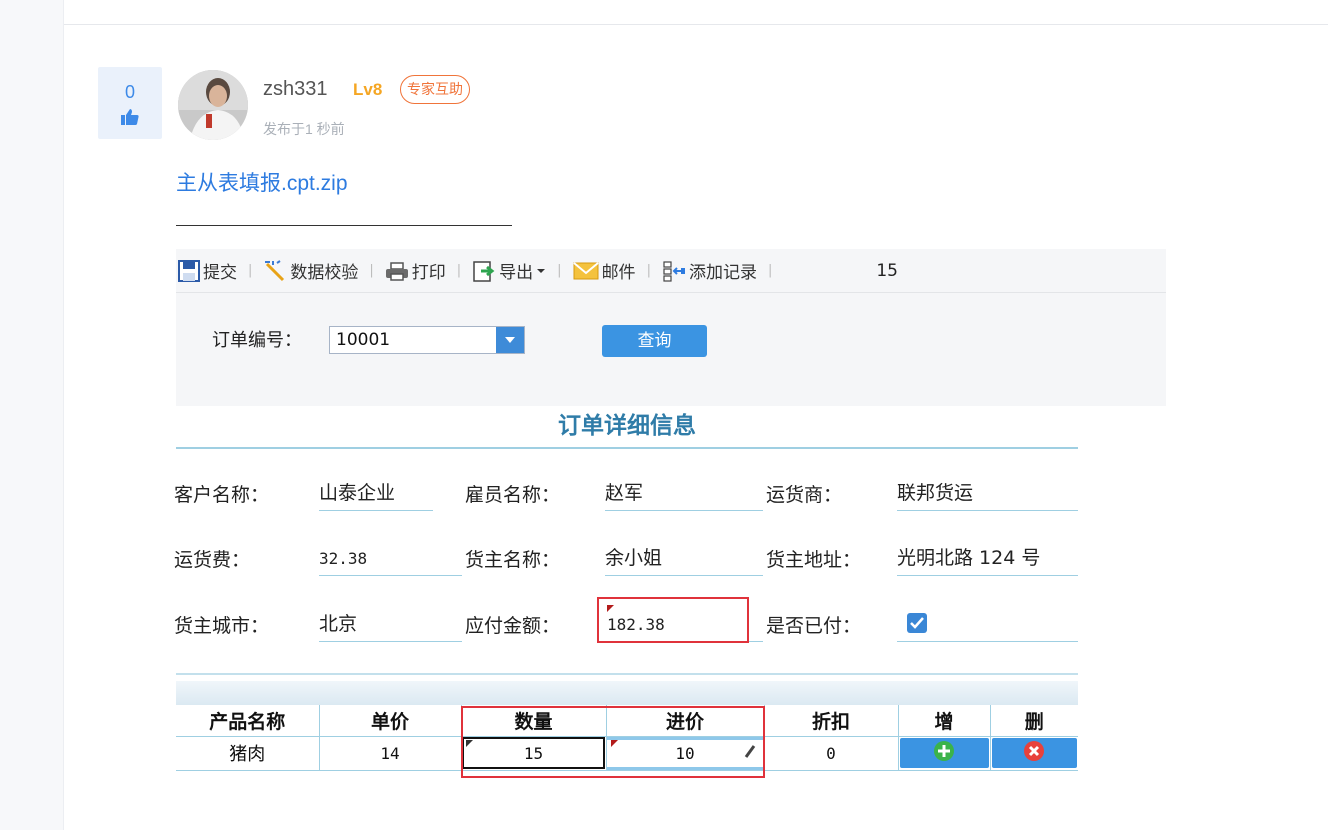  I want to click on cell-add, so click(944, 753).